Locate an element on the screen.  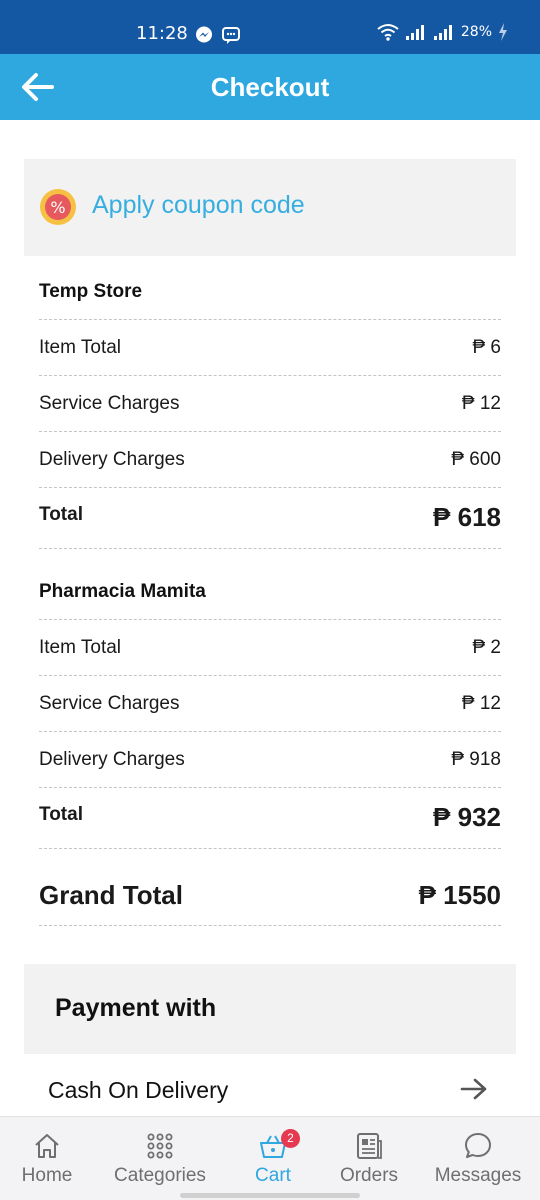
battery-percentage: 28% is located at coordinates (476, 32).